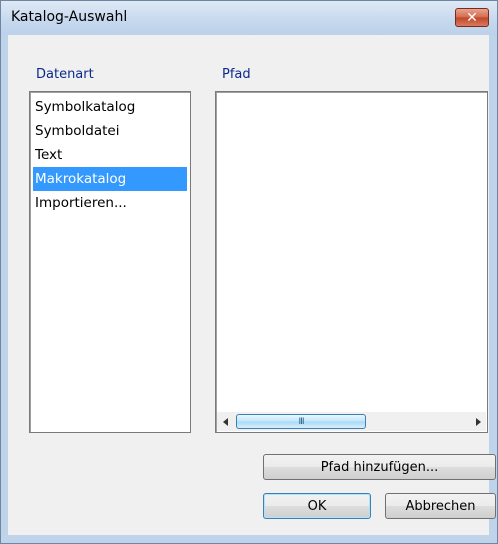  What do you see at coordinates (110, 179) in the screenshot?
I see `list-item-makrokatalog: Makrokatalog` at bounding box center [110, 179].